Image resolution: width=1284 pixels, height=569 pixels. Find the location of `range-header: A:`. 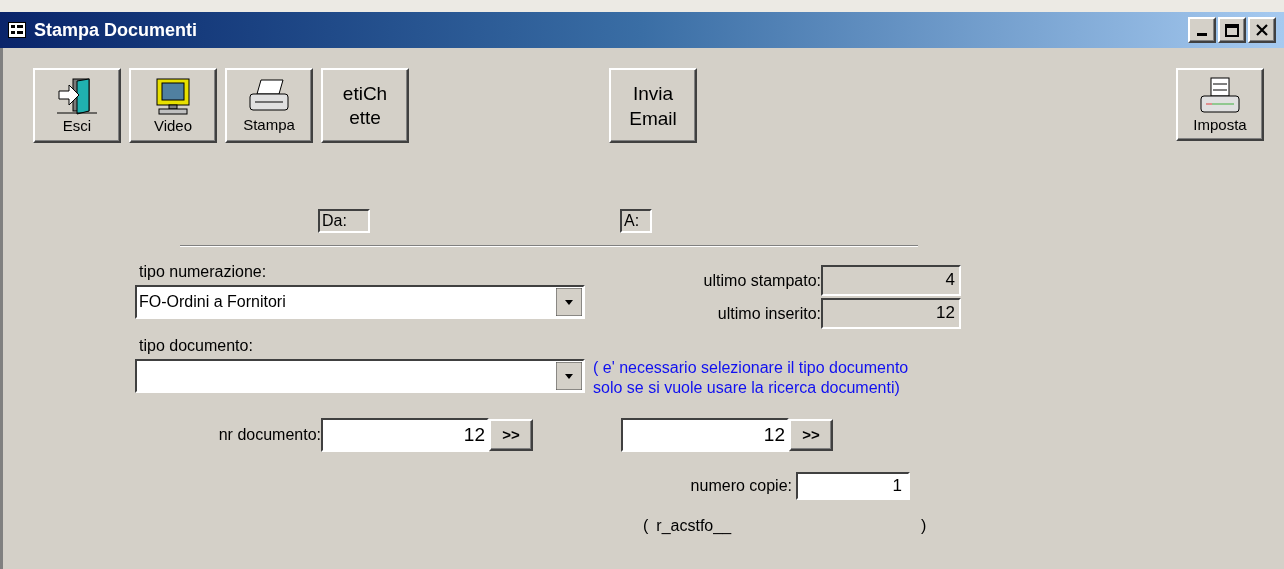

range-header: A: is located at coordinates (636, 221).